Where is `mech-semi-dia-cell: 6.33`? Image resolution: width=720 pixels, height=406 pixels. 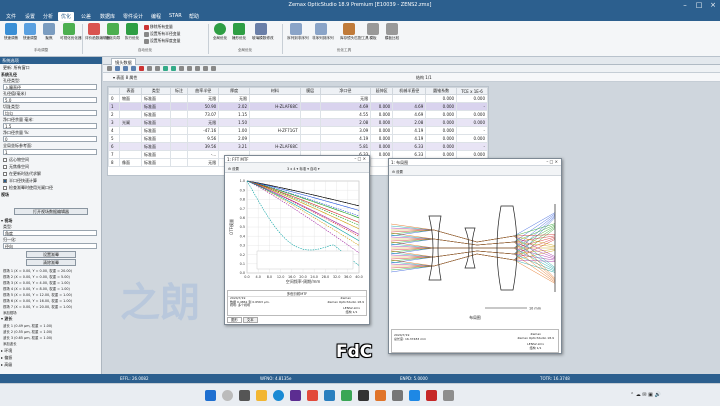 mech-semi-dia-cell: 6.33 is located at coordinates (409, 146).